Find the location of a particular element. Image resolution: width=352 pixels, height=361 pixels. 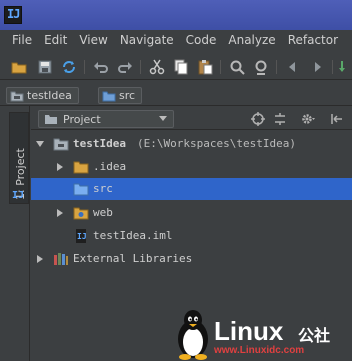

chevron-down-icon is located at coordinates (163, 118).